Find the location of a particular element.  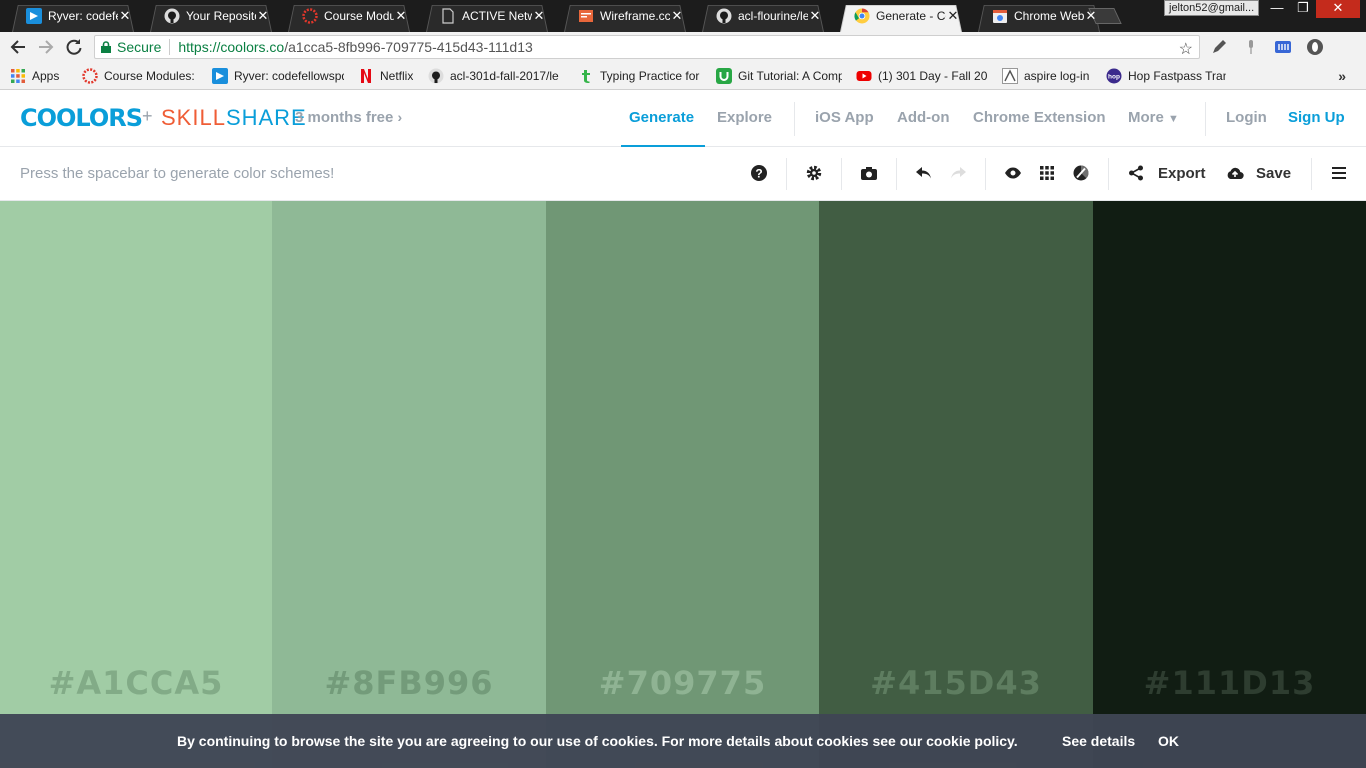

hex-code-label: #8FB996 is located at coordinates (409, 683).